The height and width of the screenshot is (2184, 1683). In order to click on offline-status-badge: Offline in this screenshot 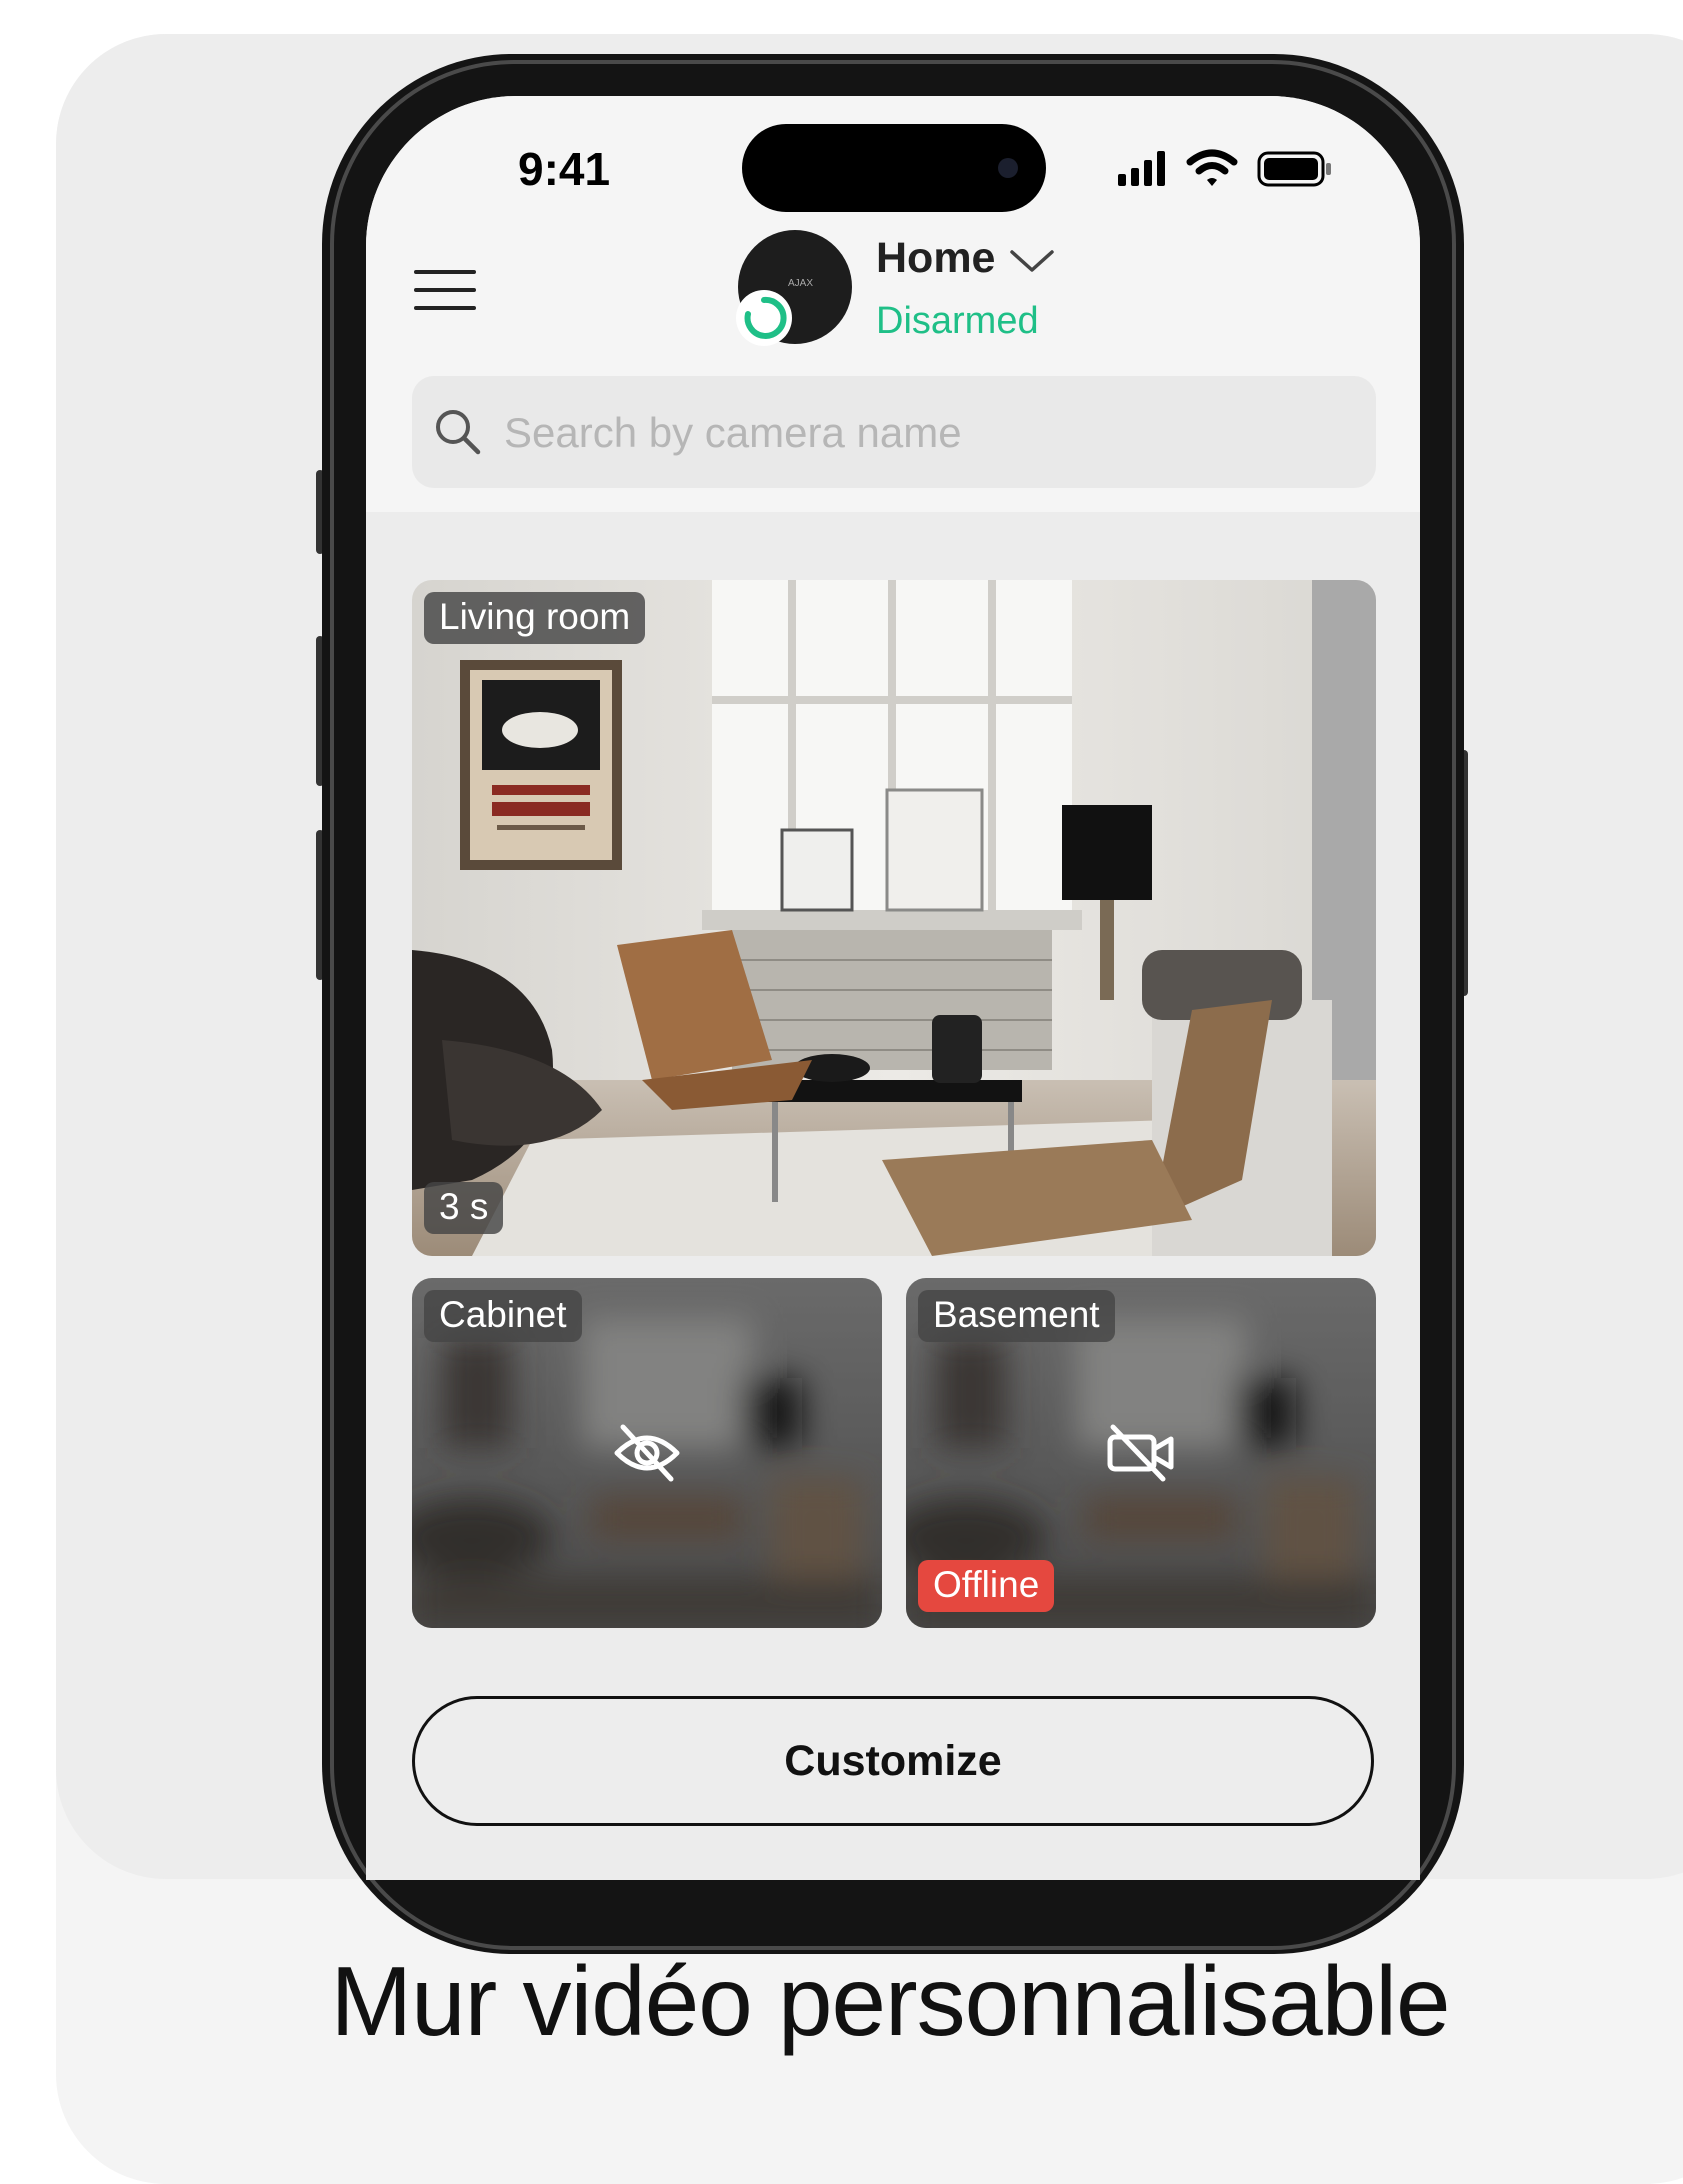, I will do `click(986, 1586)`.